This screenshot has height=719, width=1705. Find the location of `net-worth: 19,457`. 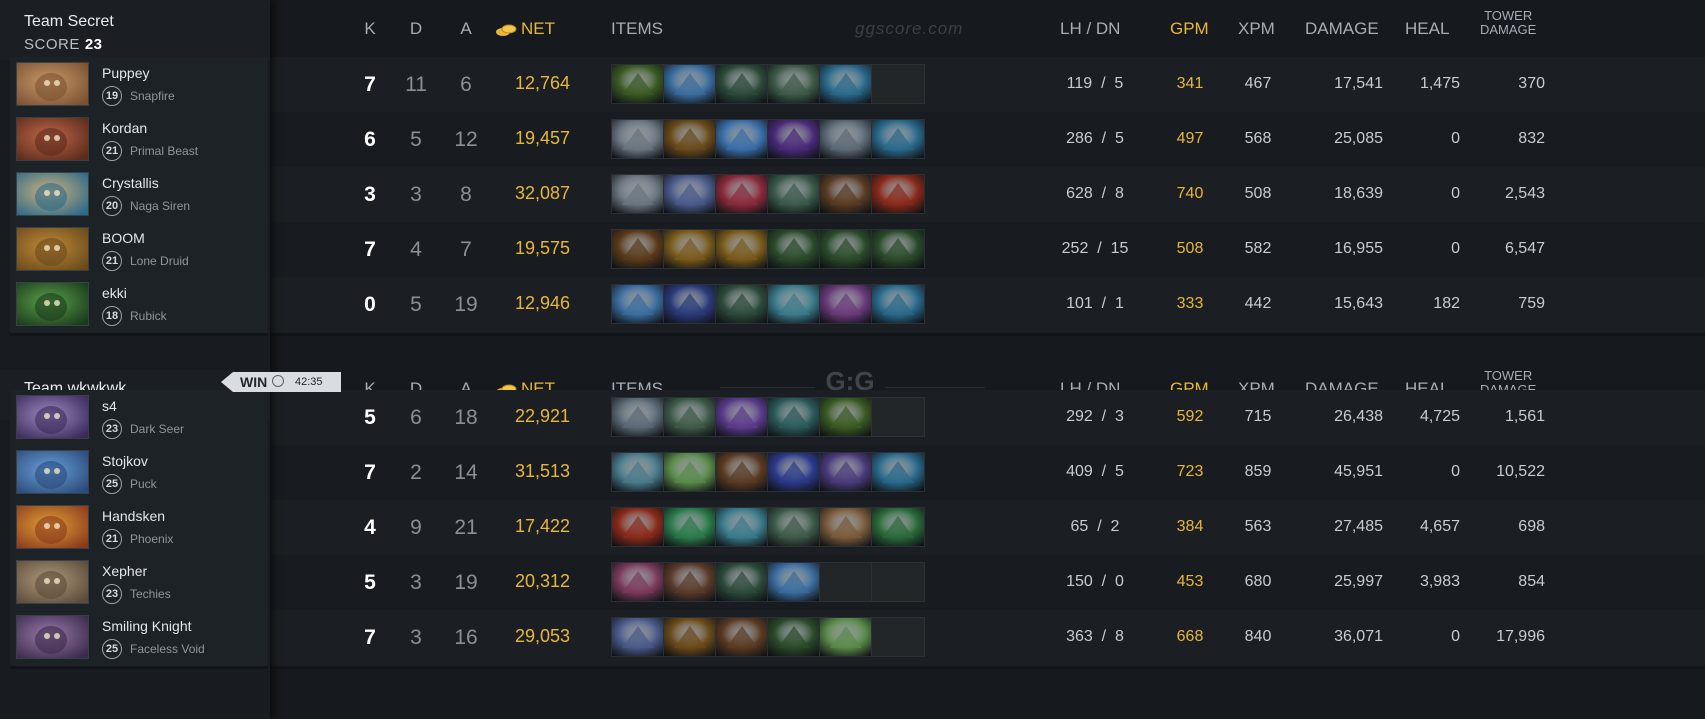

net-worth: 19,457 is located at coordinates (542, 138).